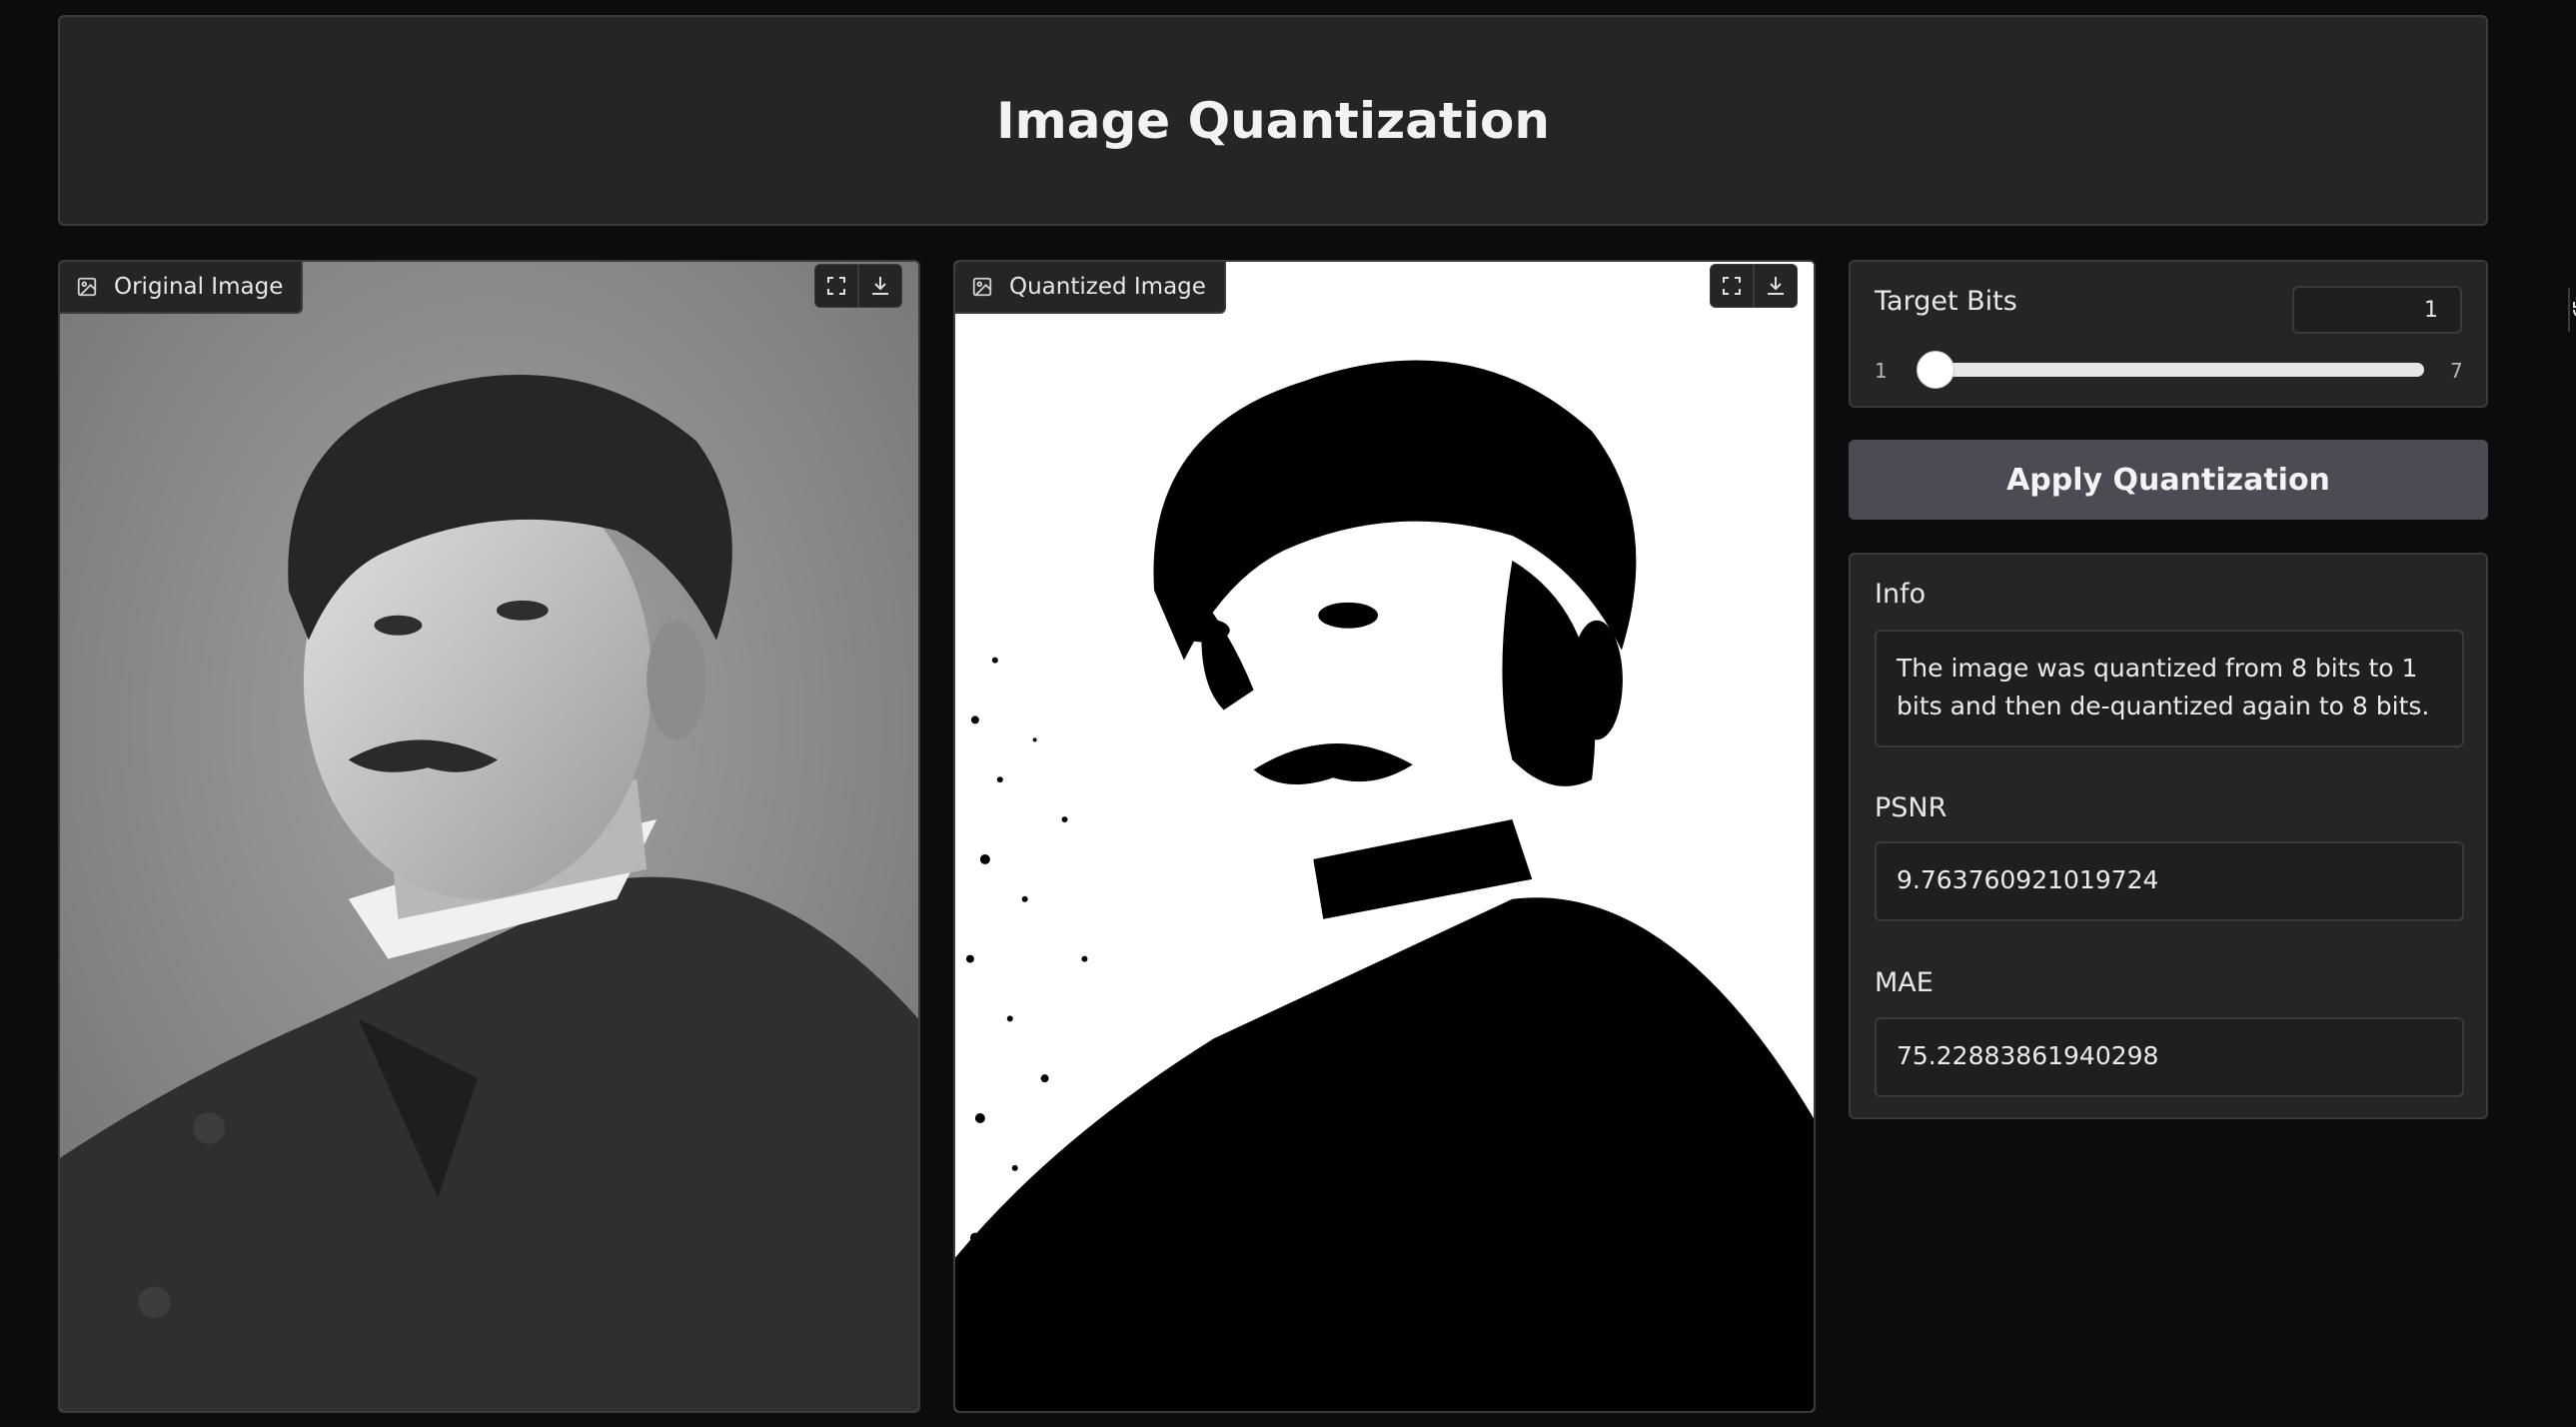  What do you see at coordinates (199, 287) in the screenshot?
I see `original-image-label-text: Original Image` at bounding box center [199, 287].